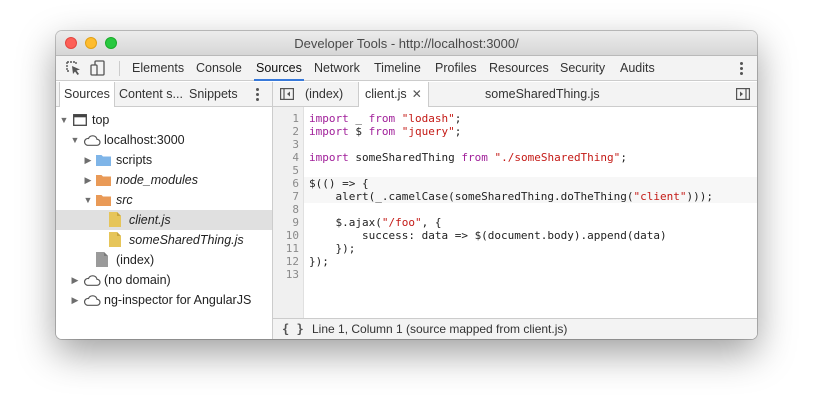 This screenshot has height=419, width=813. What do you see at coordinates (257, 94) in the screenshot?
I see `navigator-menu-icon` at bounding box center [257, 94].